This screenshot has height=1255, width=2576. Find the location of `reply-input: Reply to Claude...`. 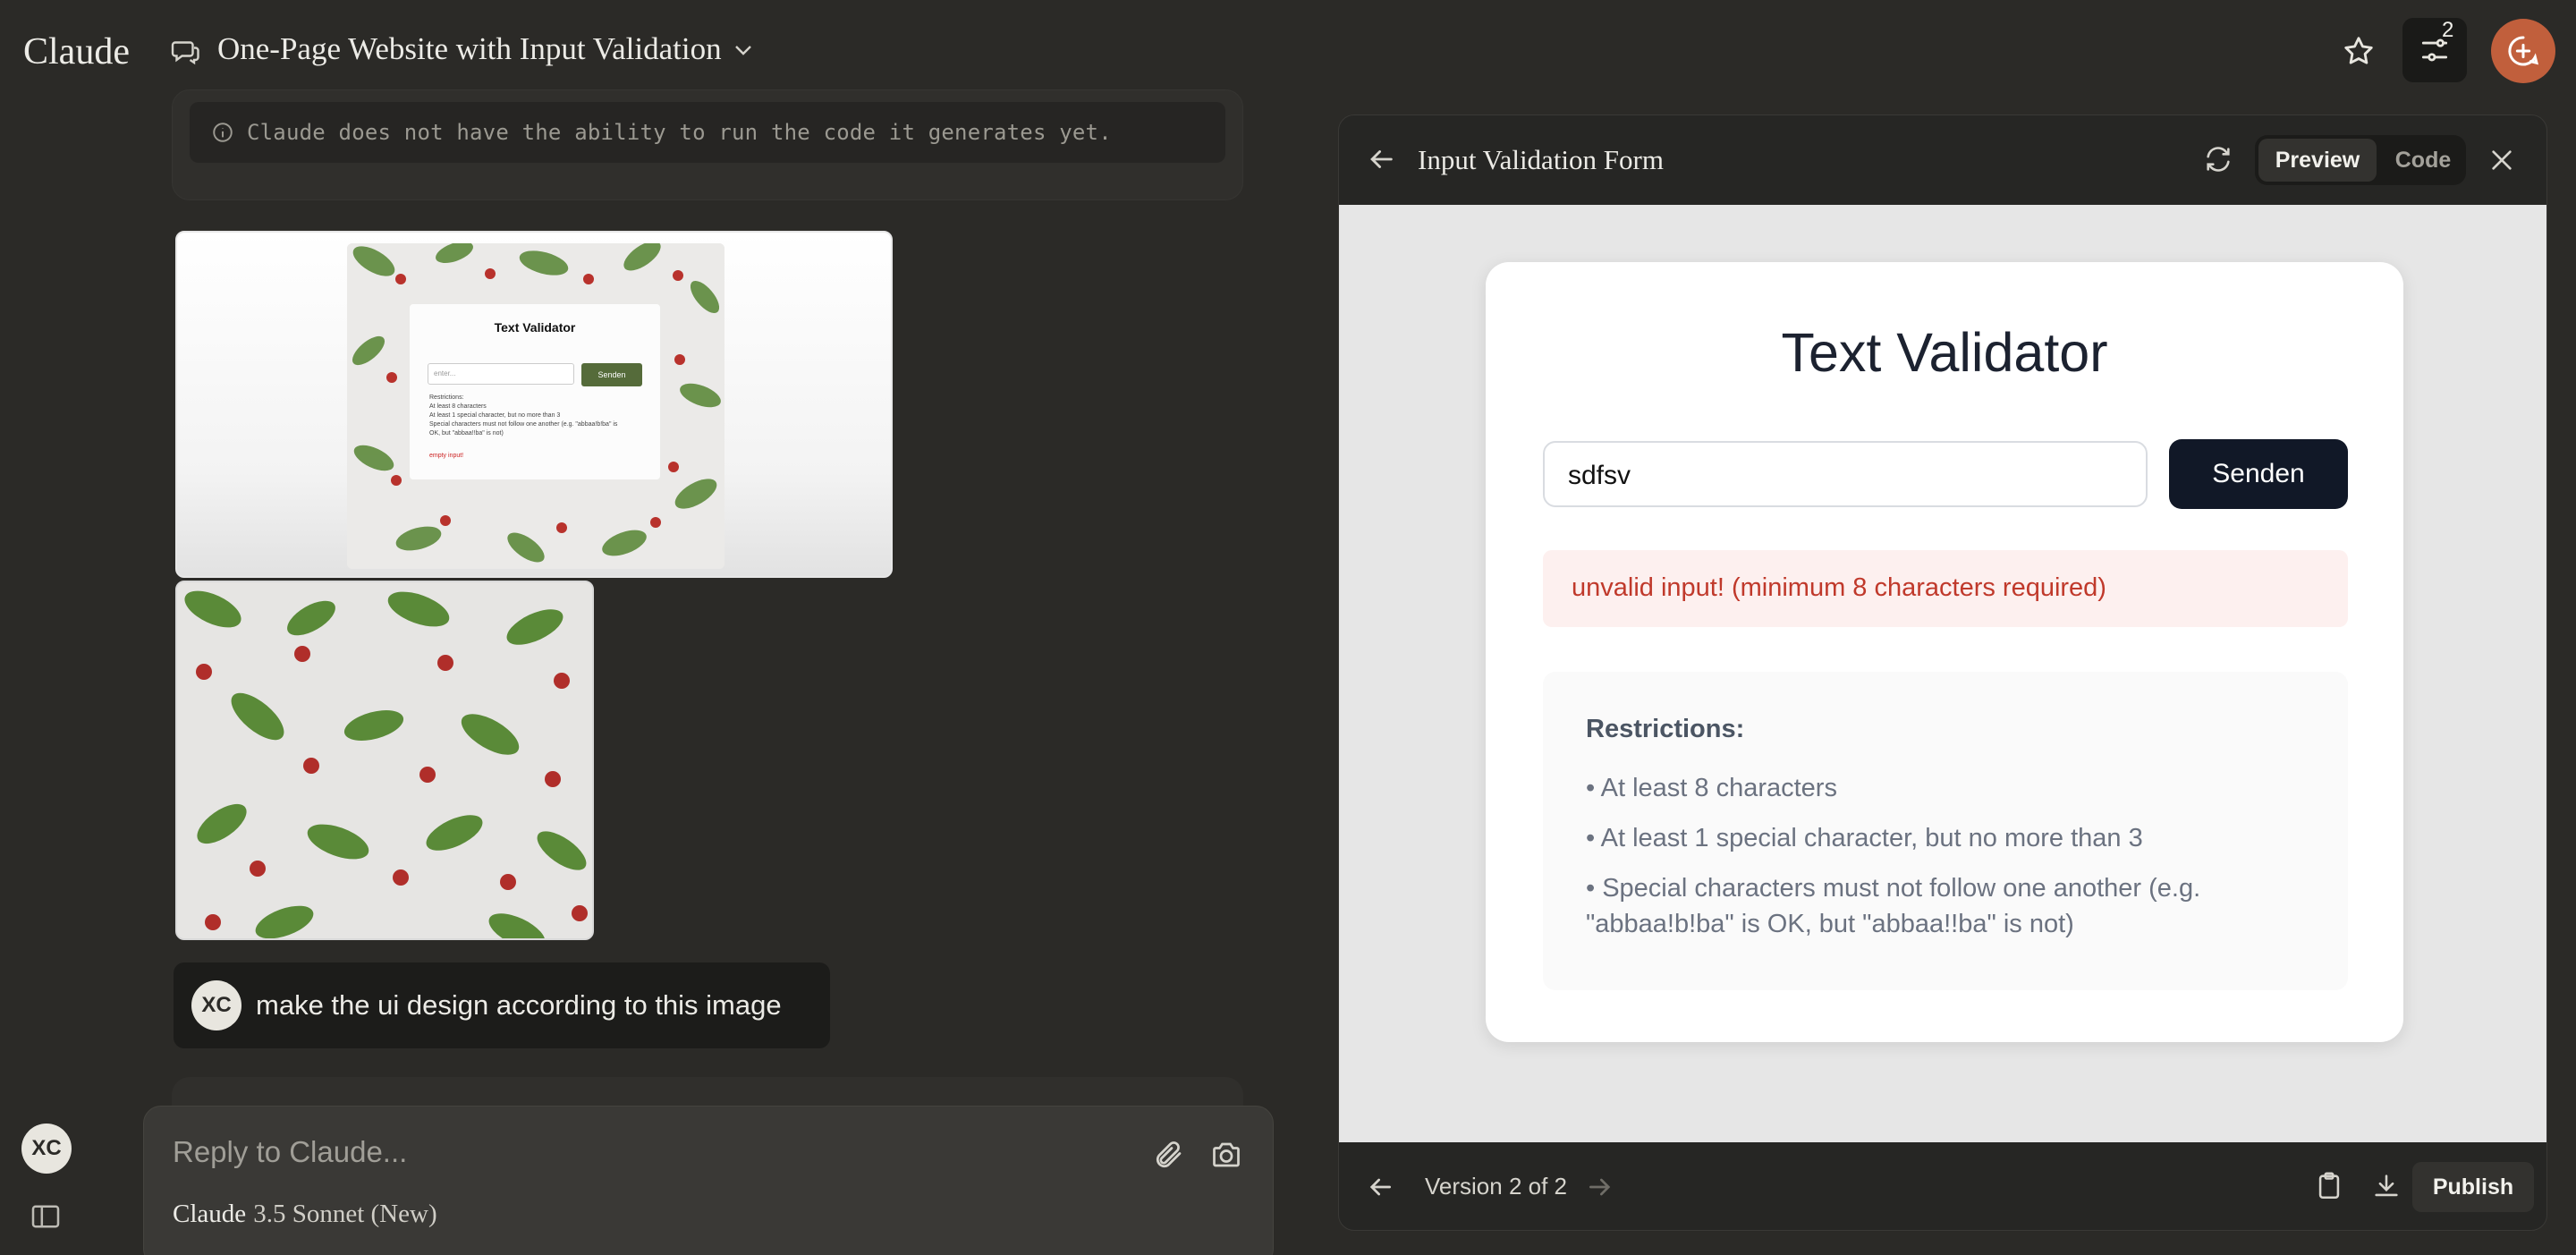

reply-input: Reply to Claude... is located at coordinates (290, 1152).